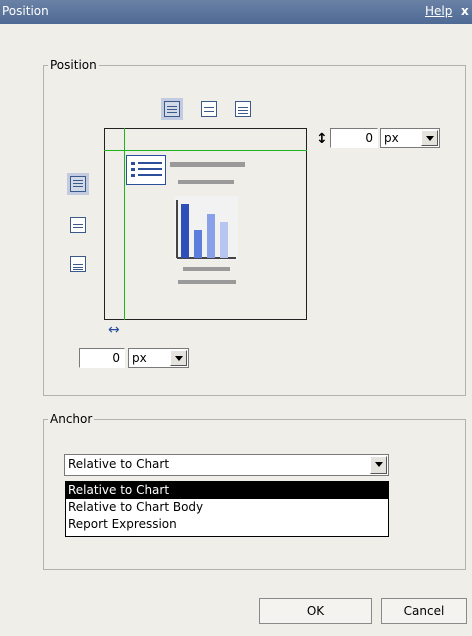  What do you see at coordinates (391, 138) in the screenshot?
I see `vertical-unit-value: px` at bounding box center [391, 138].